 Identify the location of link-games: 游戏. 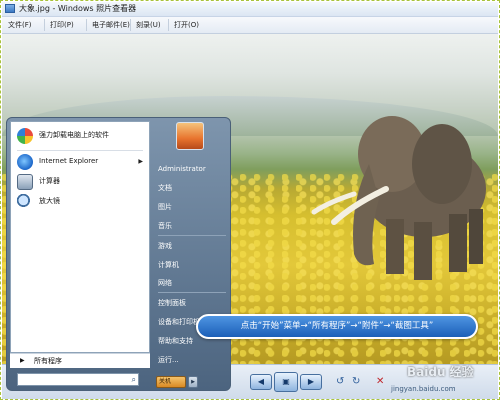
(165, 246).